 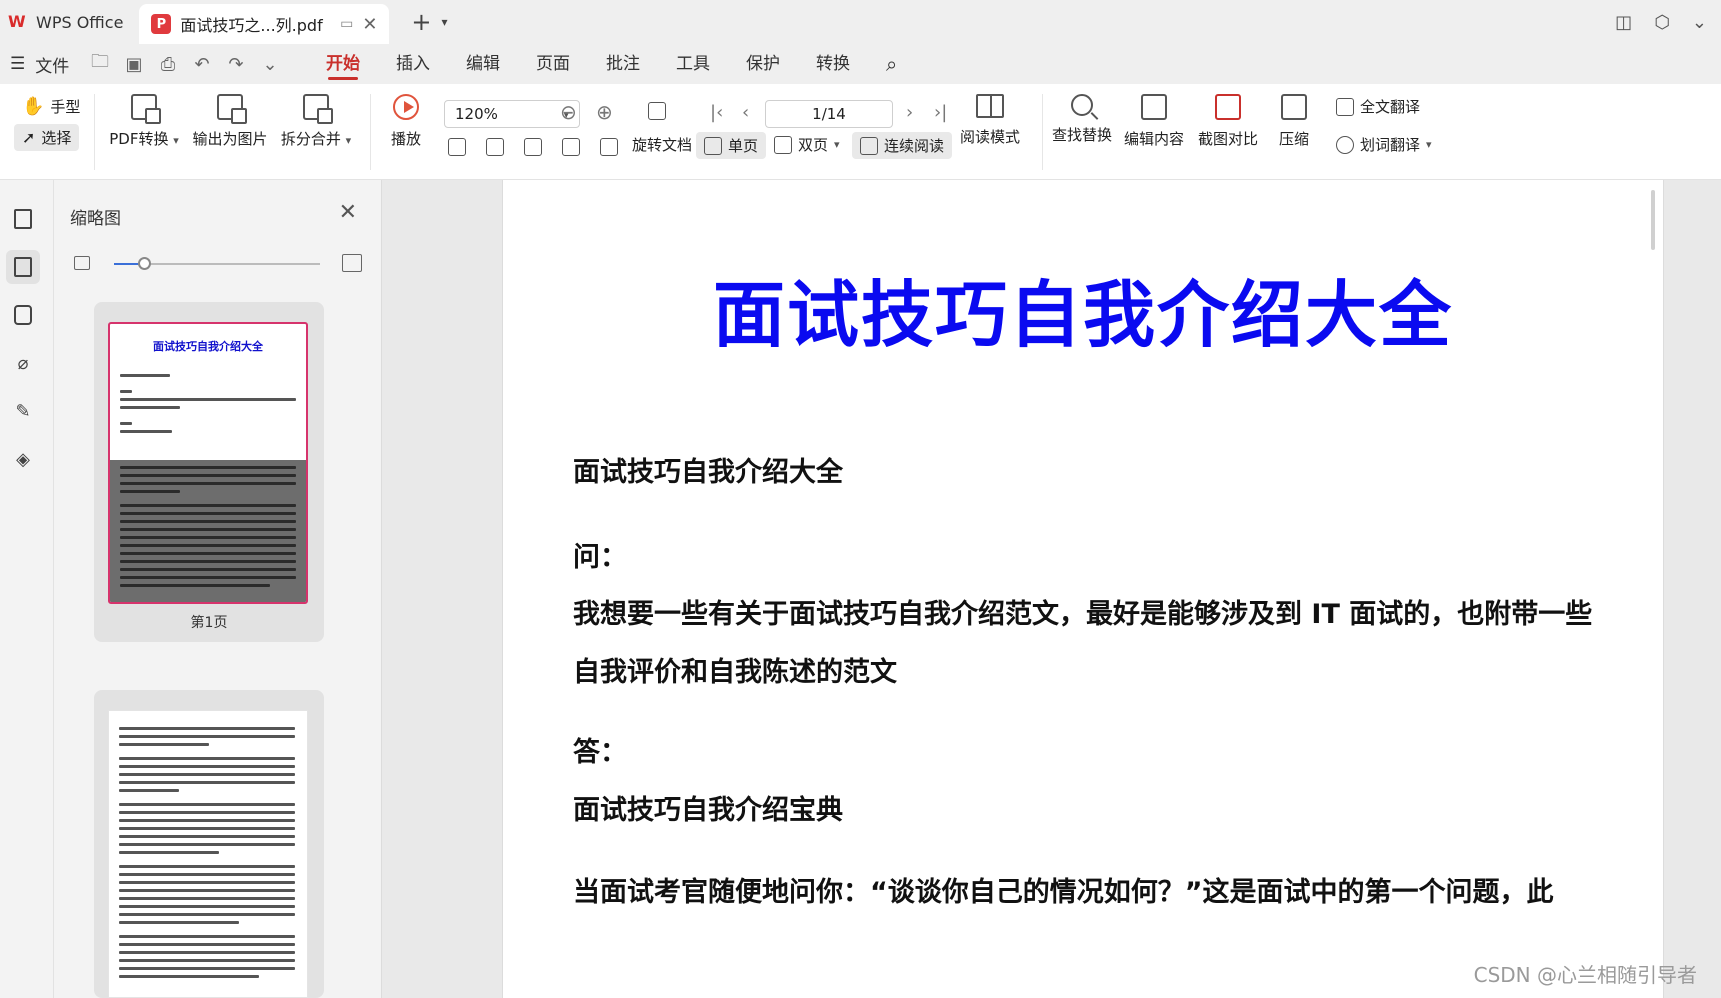 I want to click on tab-annotate: 批注, so click(x=623, y=64).